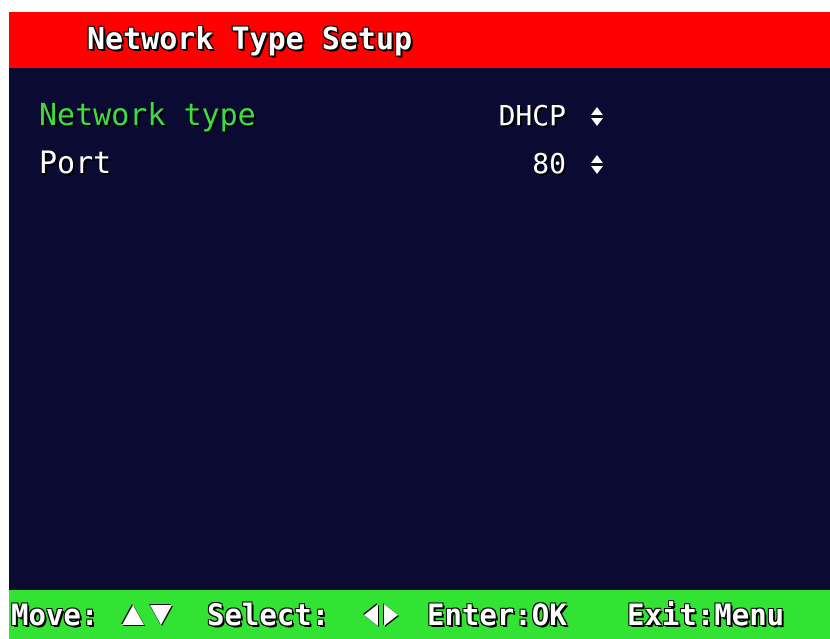 This screenshot has width=830, height=639. What do you see at coordinates (250, 39) in the screenshot?
I see `page-title: Network Type Setup` at bounding box center [250, 39].